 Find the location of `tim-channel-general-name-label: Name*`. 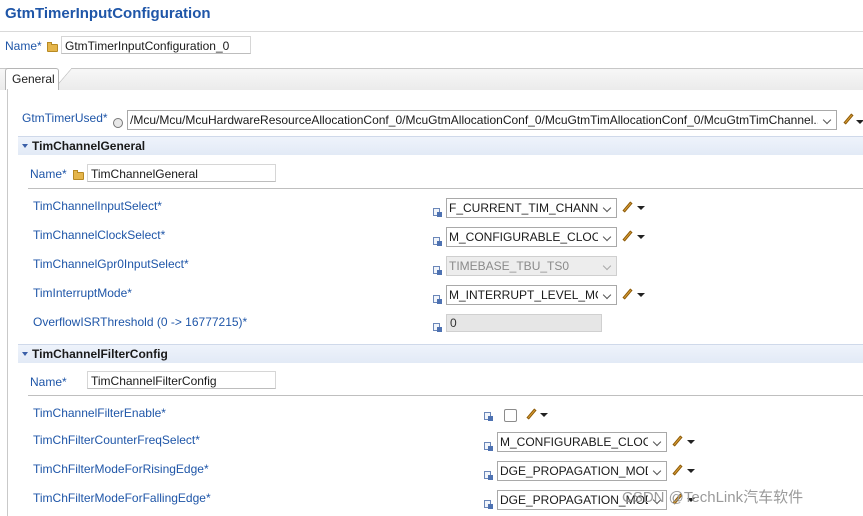

tim-channel-general-name-label: Name* is located at coordinates (48, 174).